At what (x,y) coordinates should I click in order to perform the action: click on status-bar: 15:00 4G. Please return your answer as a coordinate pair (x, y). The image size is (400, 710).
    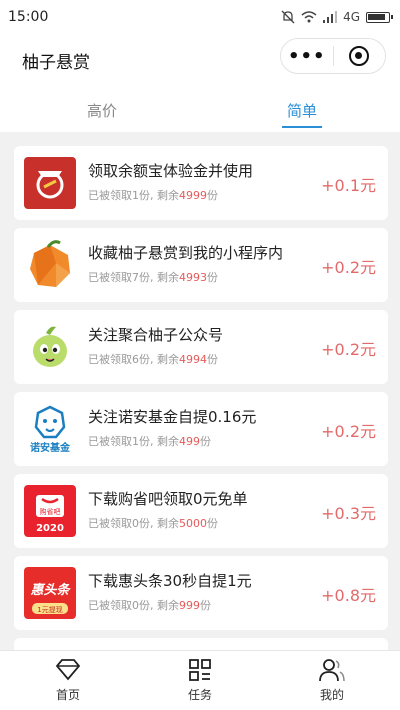
    Looking at the image, I should click on (200, 17).